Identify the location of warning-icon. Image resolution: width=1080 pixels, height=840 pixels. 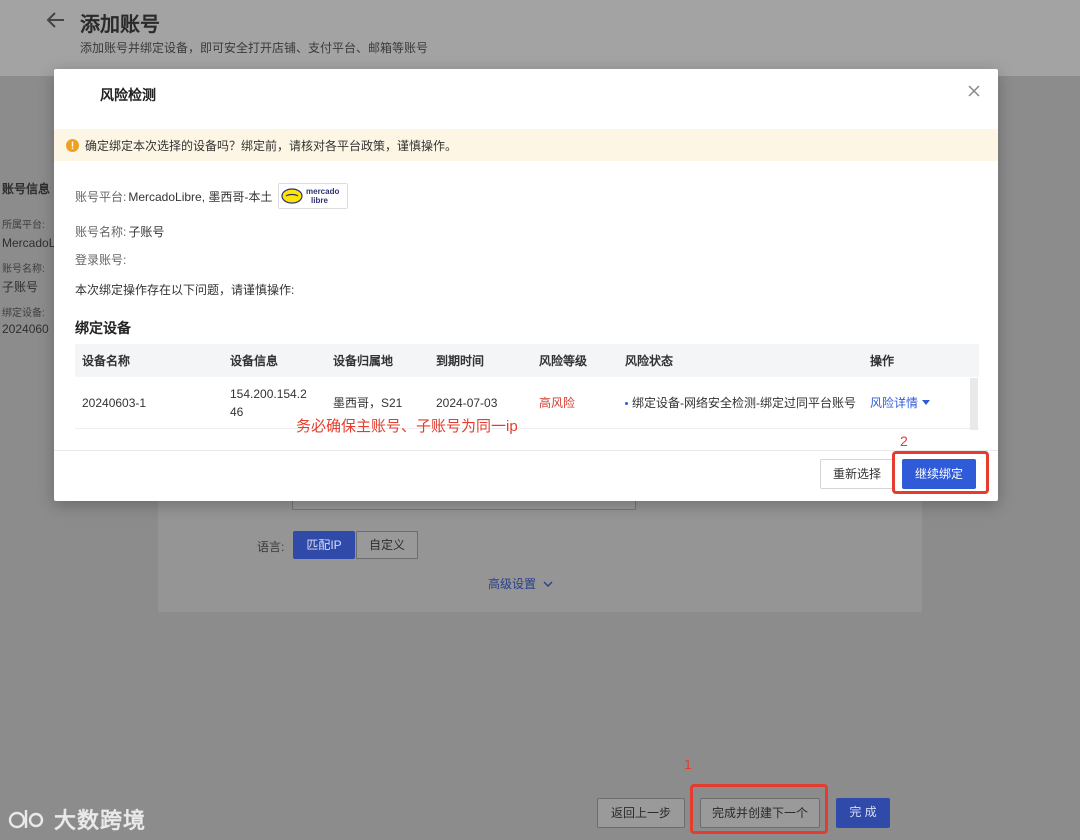
(72, 145).